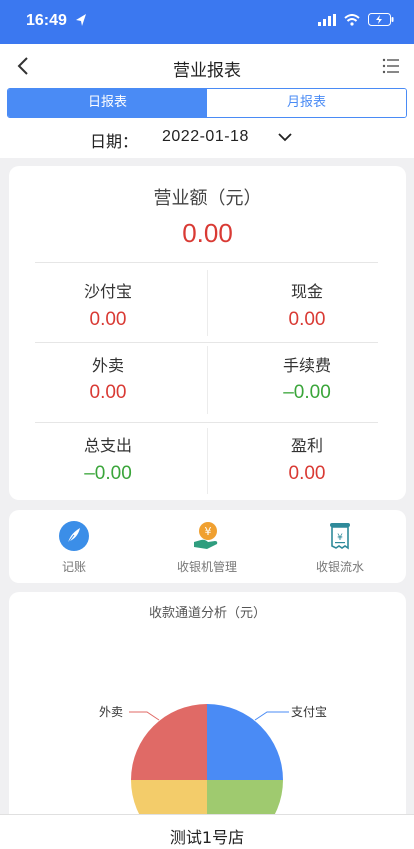 The height and width of the screenshot is (849, 414). I want to click on metric-label-cash: 现金, so click(306, 291).